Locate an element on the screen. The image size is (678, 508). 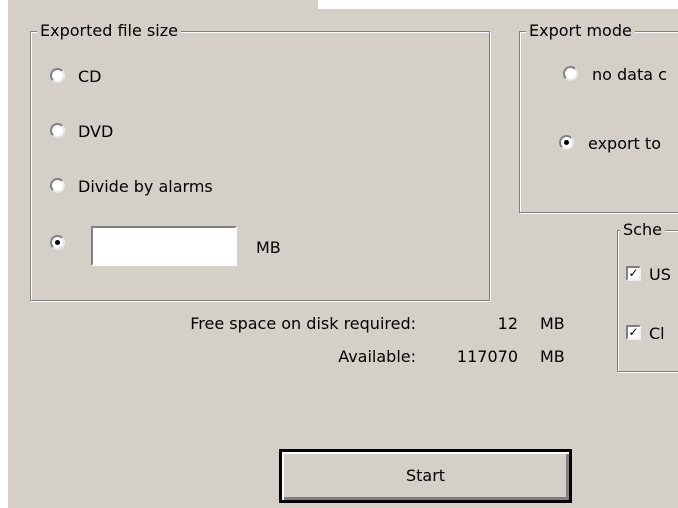
custom-size-input is located at coordinates (164, 246).